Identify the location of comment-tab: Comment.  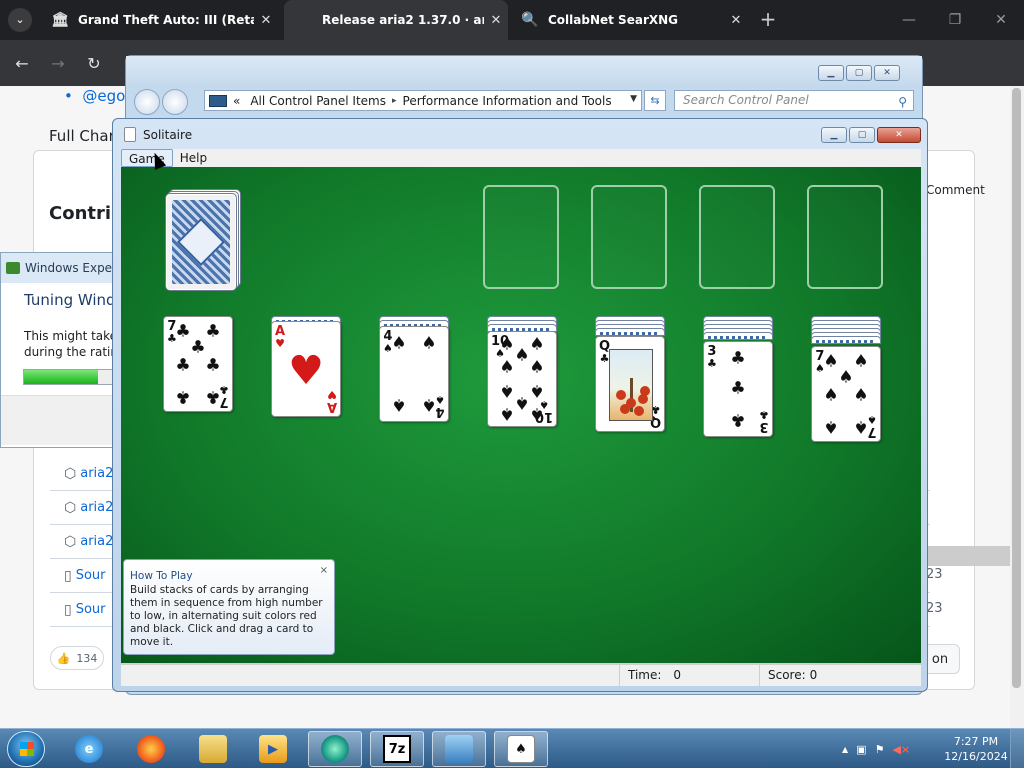
(955, 190).